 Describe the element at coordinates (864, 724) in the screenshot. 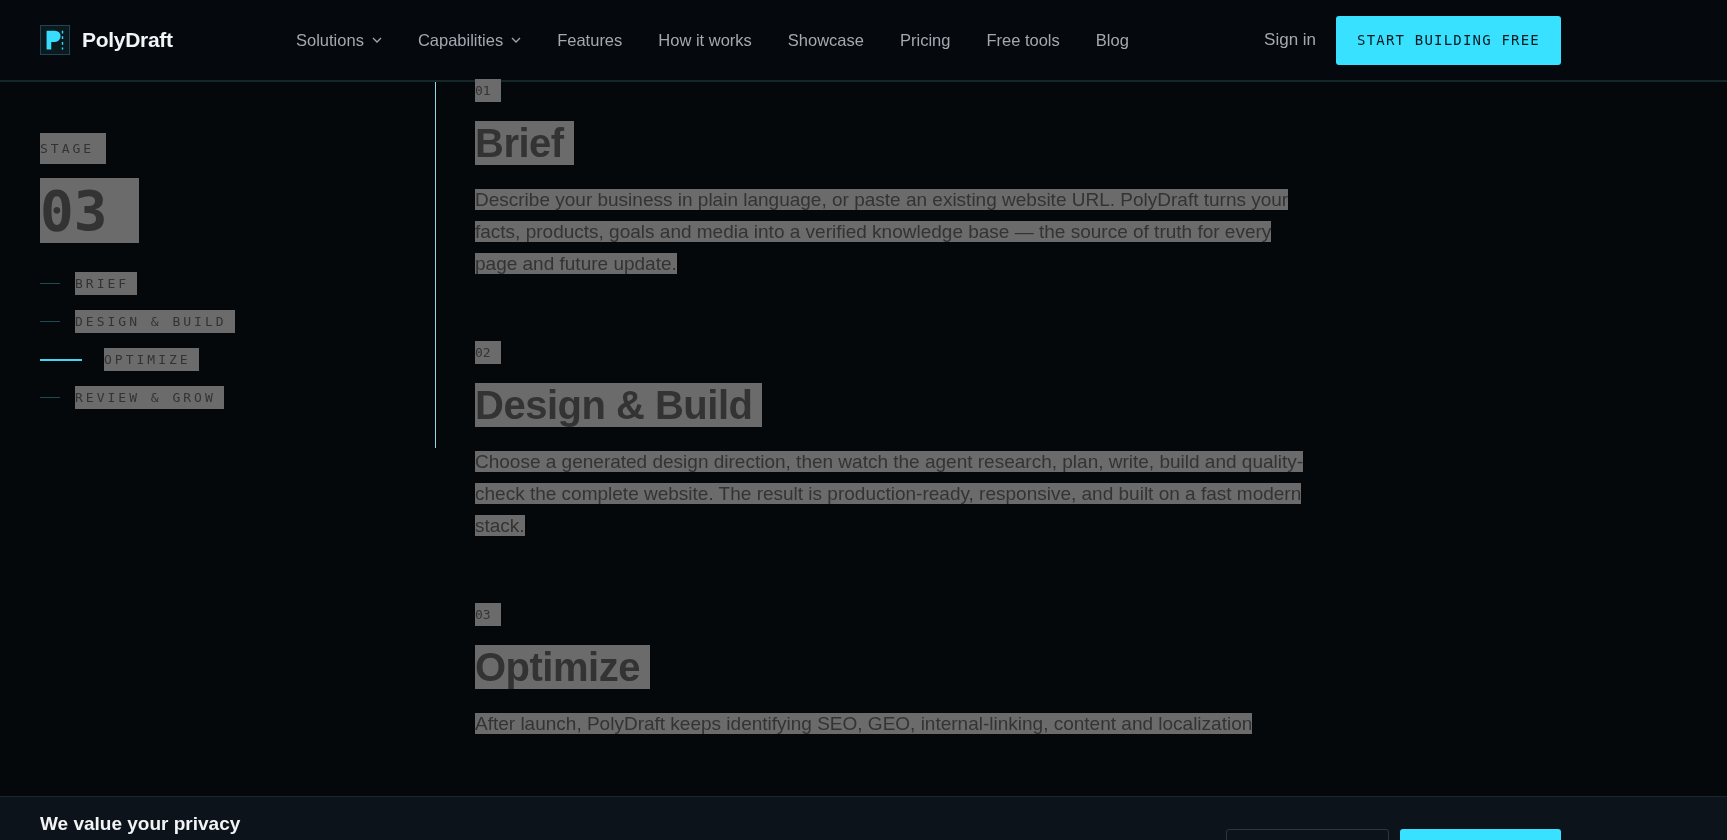

I see `step-description: After launch, PolyDraft keeps identifying SEO, GEO, internal-linking, content and localization` at that location.